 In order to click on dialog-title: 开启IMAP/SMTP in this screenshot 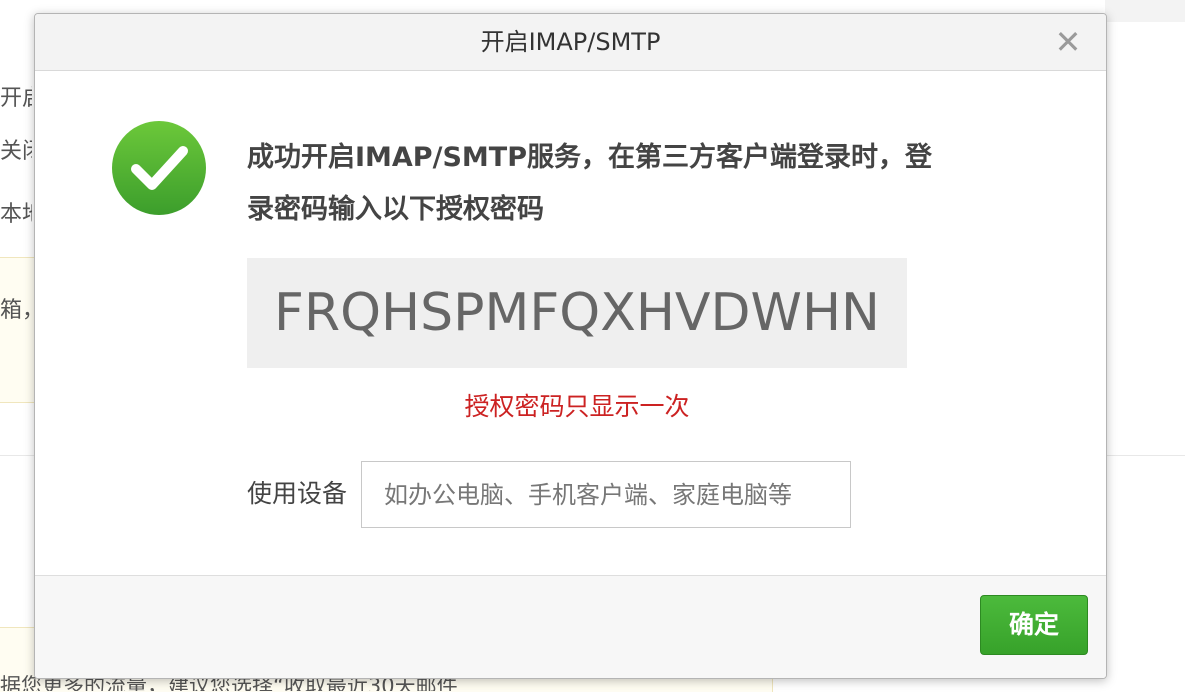, I will do `click(570, 42)`.